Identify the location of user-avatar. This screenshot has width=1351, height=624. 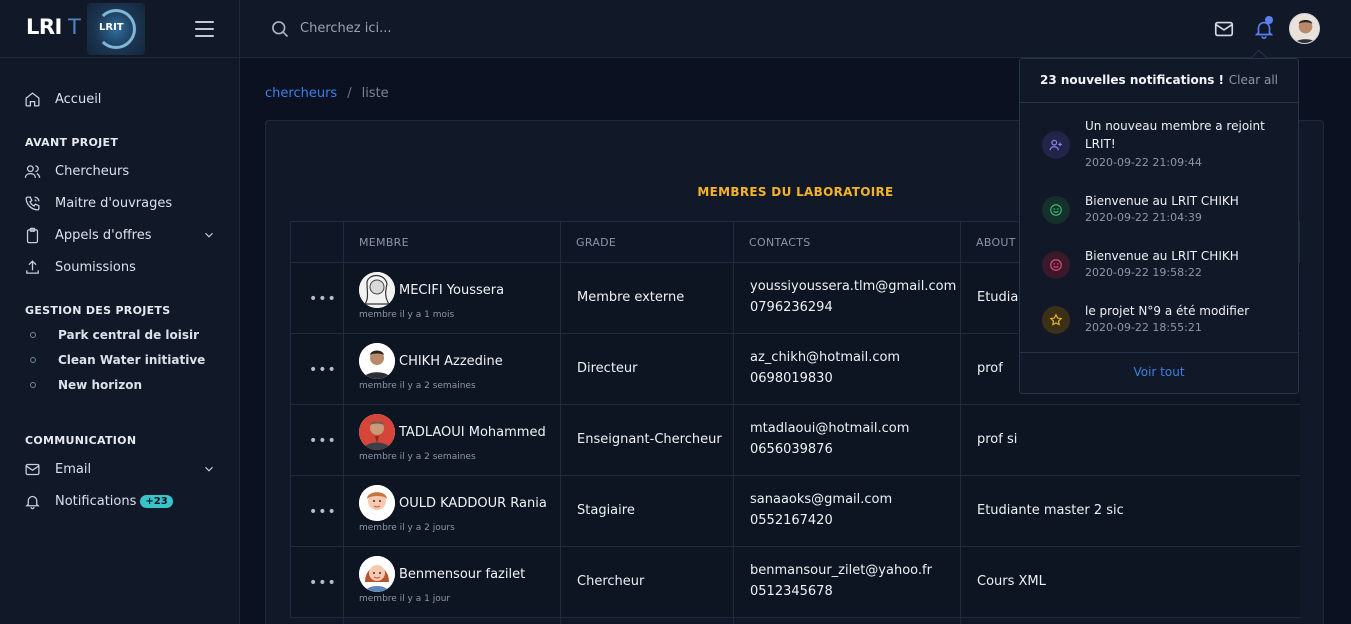
(1304, 28).